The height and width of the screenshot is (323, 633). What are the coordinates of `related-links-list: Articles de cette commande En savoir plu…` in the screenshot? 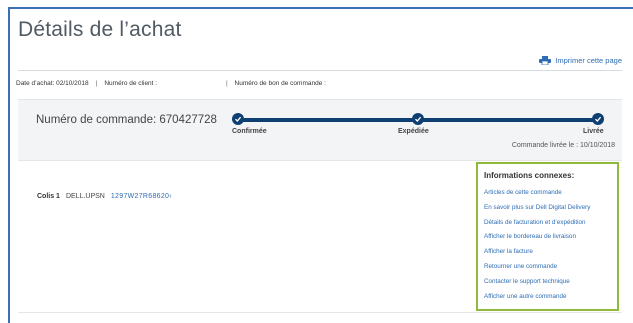 It's located at (550, 245).